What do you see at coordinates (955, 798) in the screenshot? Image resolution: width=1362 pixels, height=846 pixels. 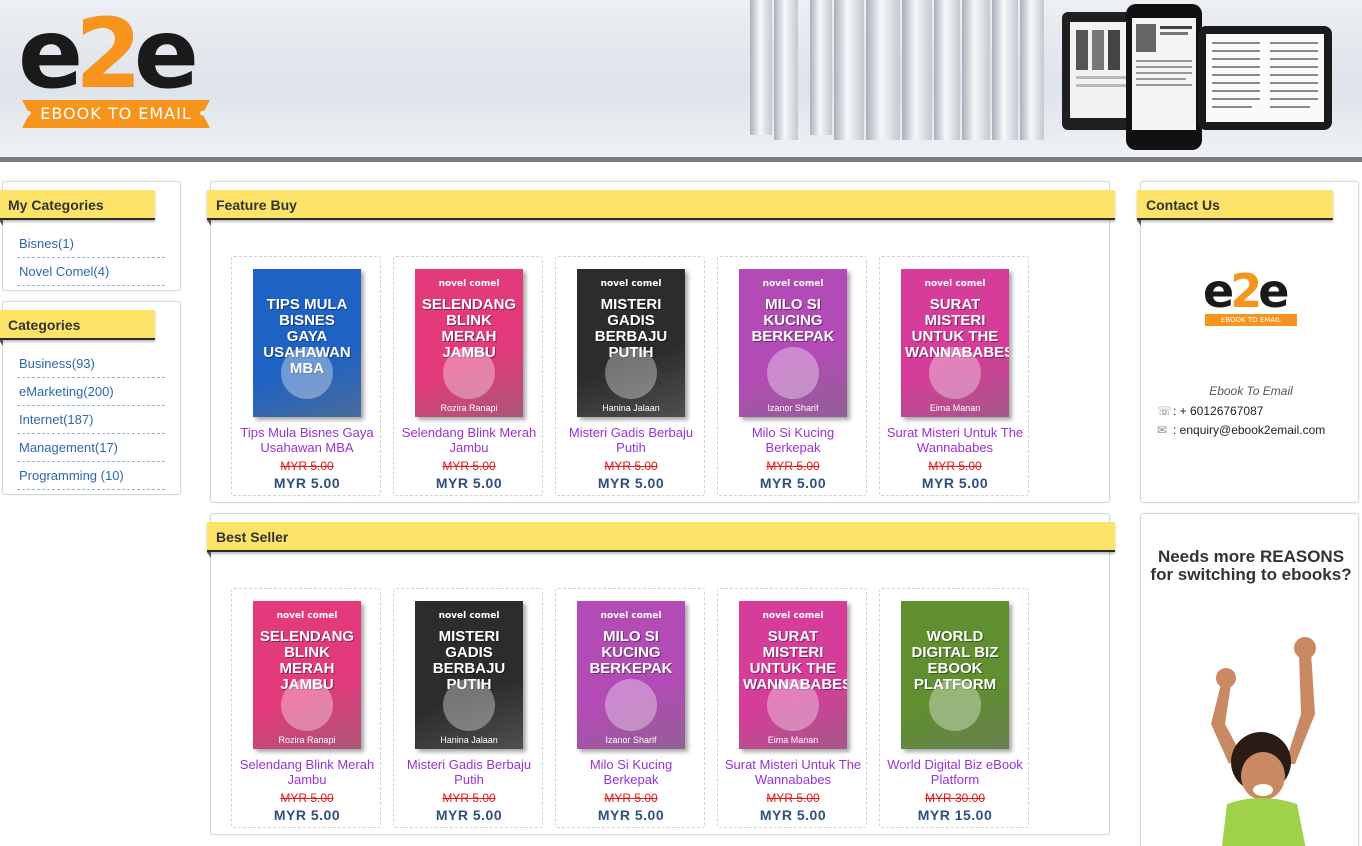 I see `product-old-price: MYR 30.00` at bounding box center [955, 798].